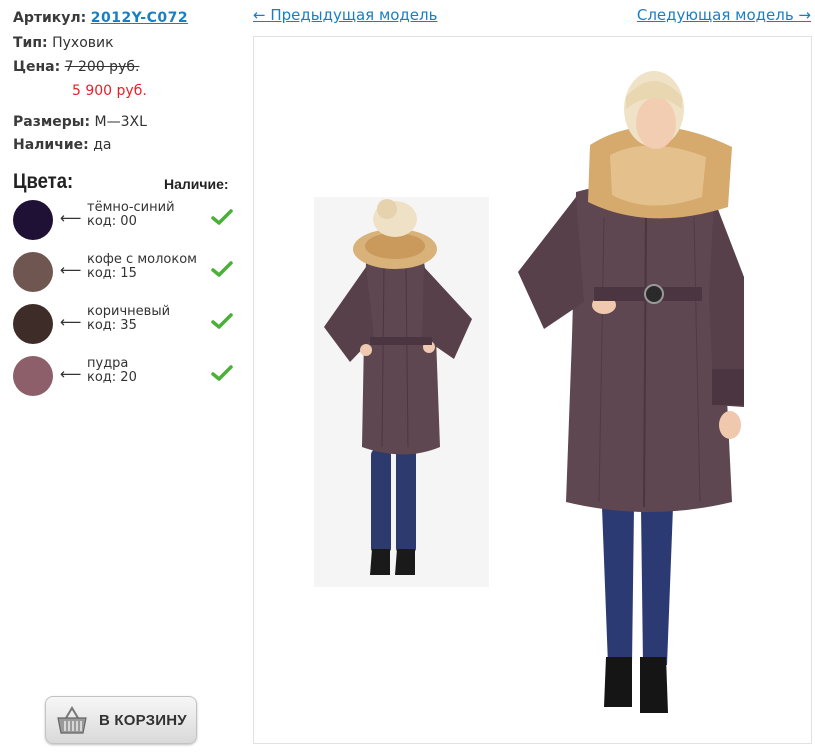  I want to click on type-value: Пуховик, so click(83, 43).